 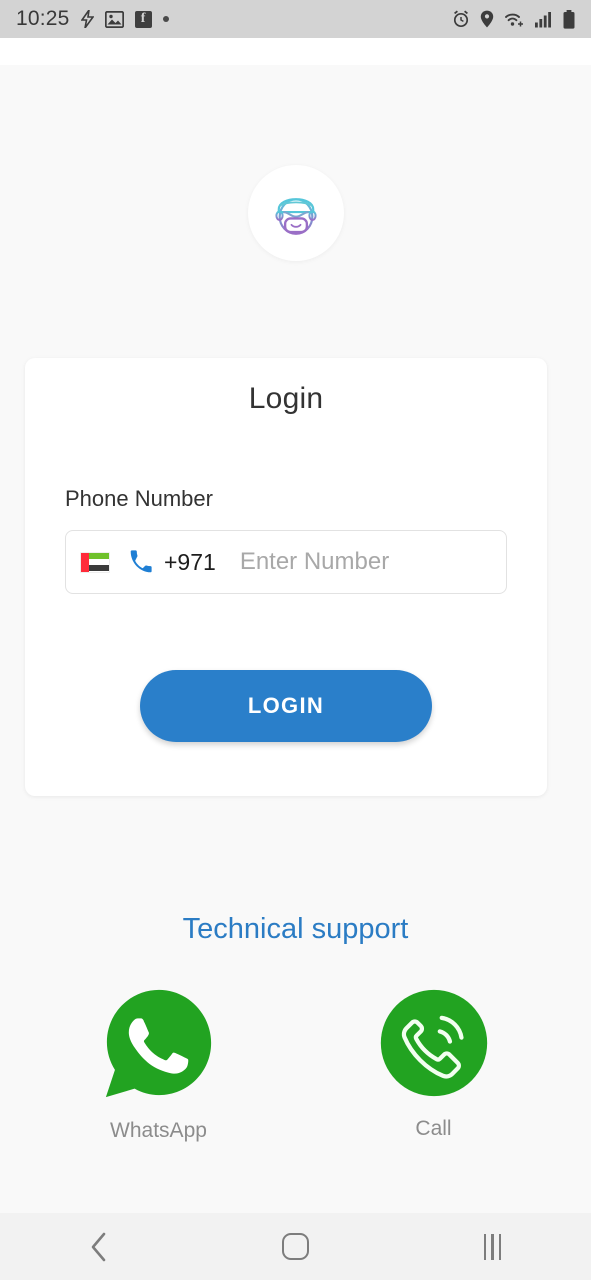 I want to click on support-label-whatsapp: WhatsApp, so click(x=158, y=1130).